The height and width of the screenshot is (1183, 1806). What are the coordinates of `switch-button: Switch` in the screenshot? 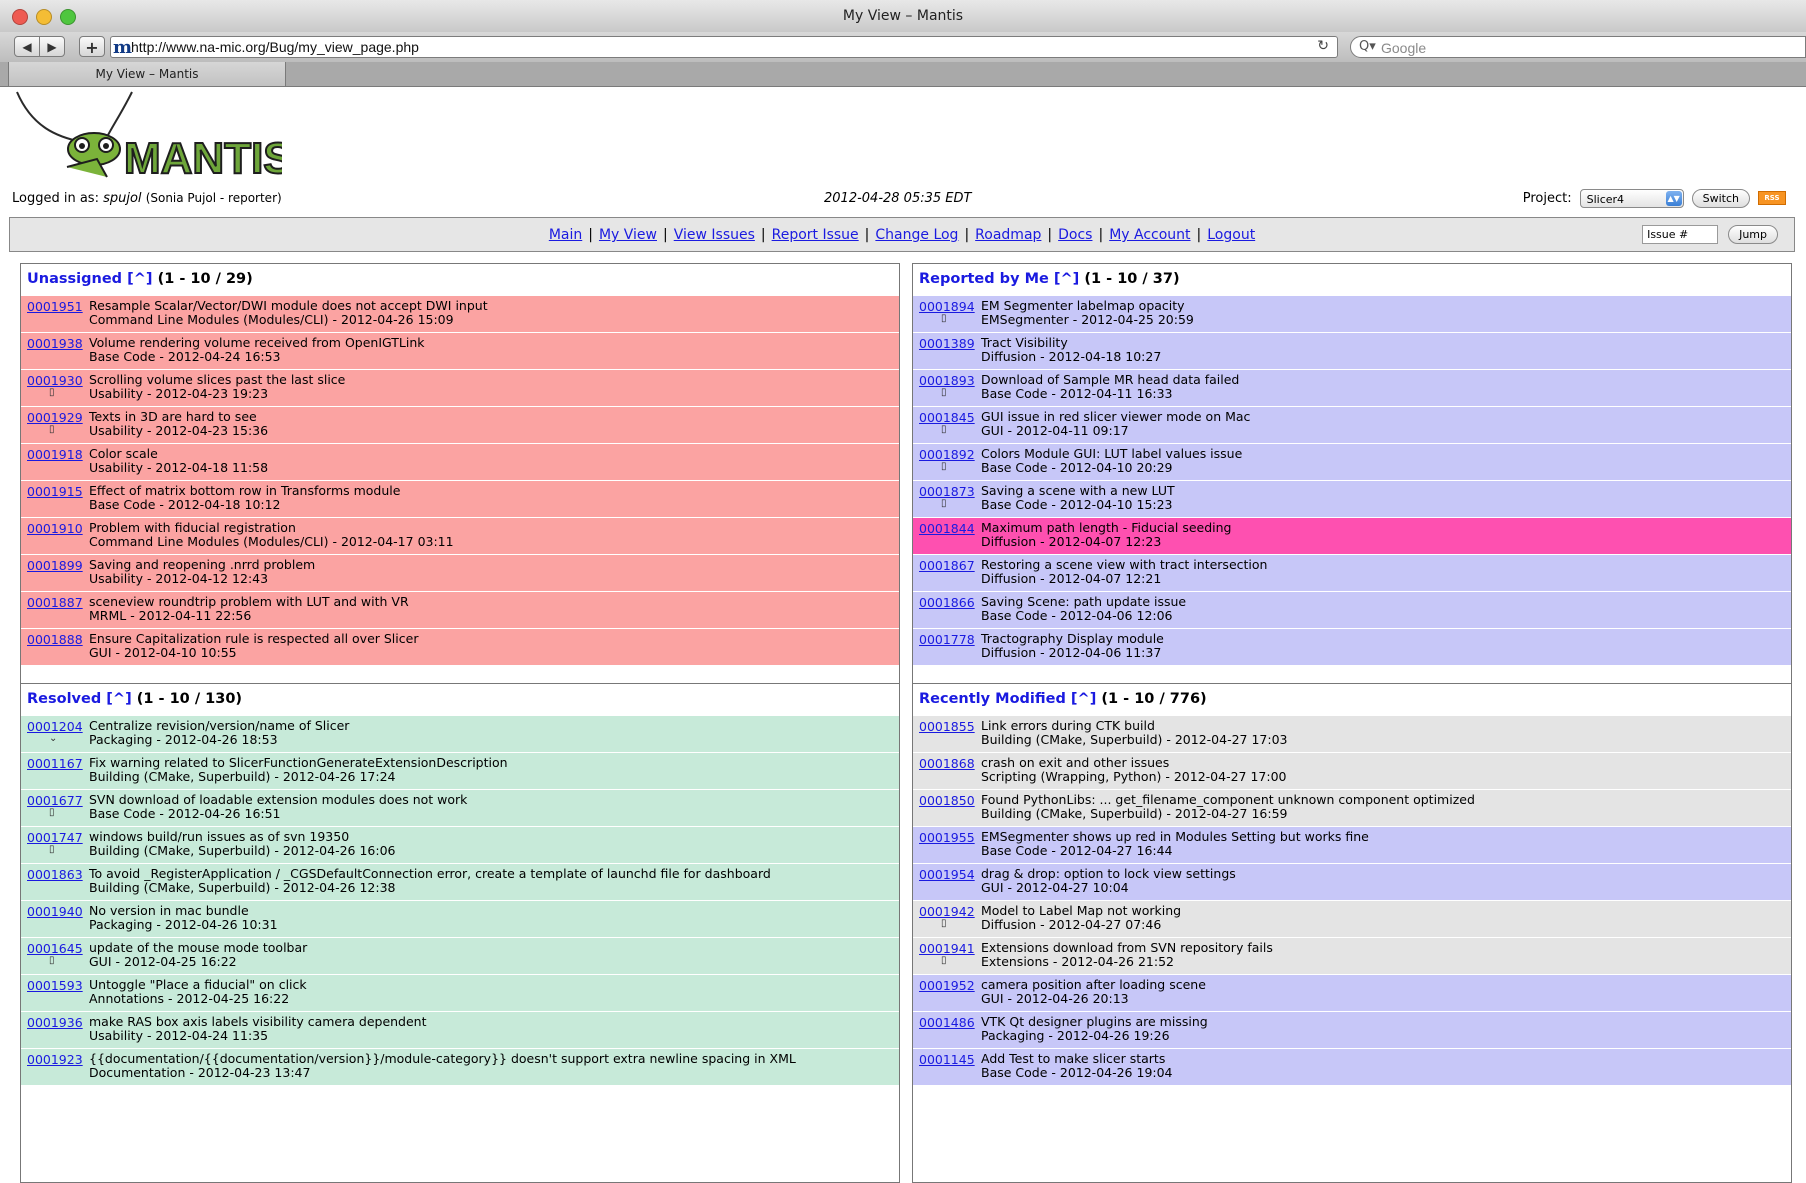 It's located at (1720, 198).